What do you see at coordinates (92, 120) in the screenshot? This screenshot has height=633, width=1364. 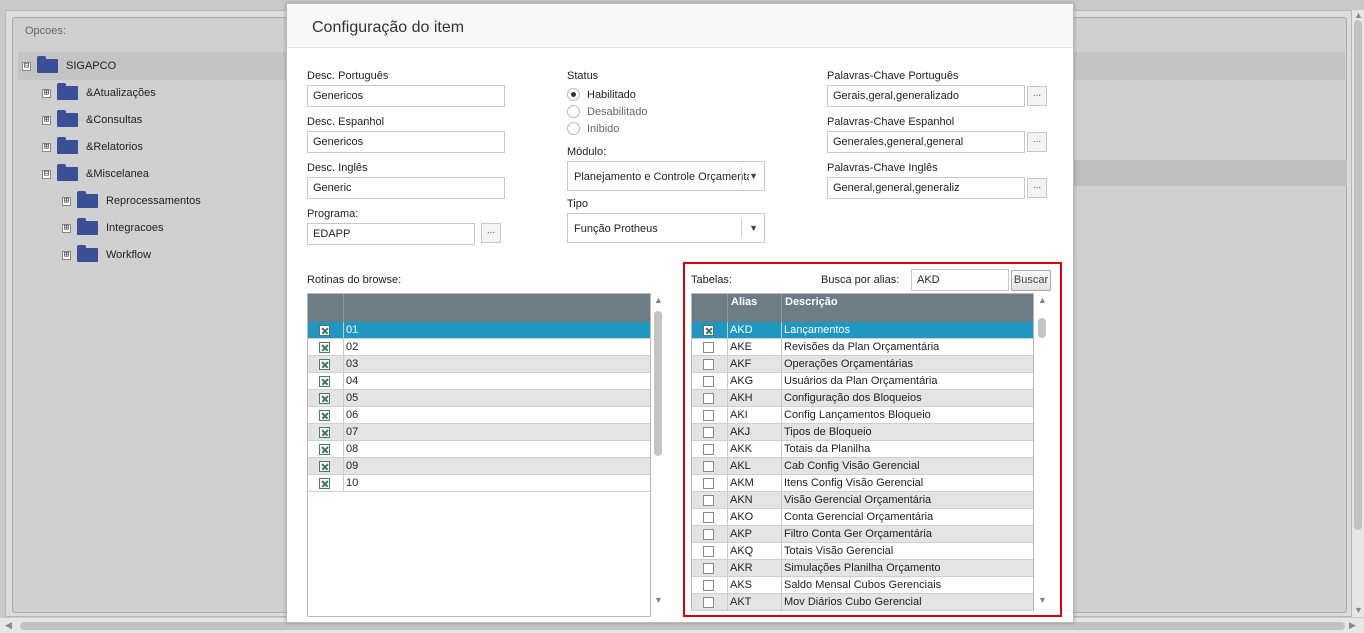 I see `tree-item: ⊞ &Consultas` at bounding box center [92, 120].